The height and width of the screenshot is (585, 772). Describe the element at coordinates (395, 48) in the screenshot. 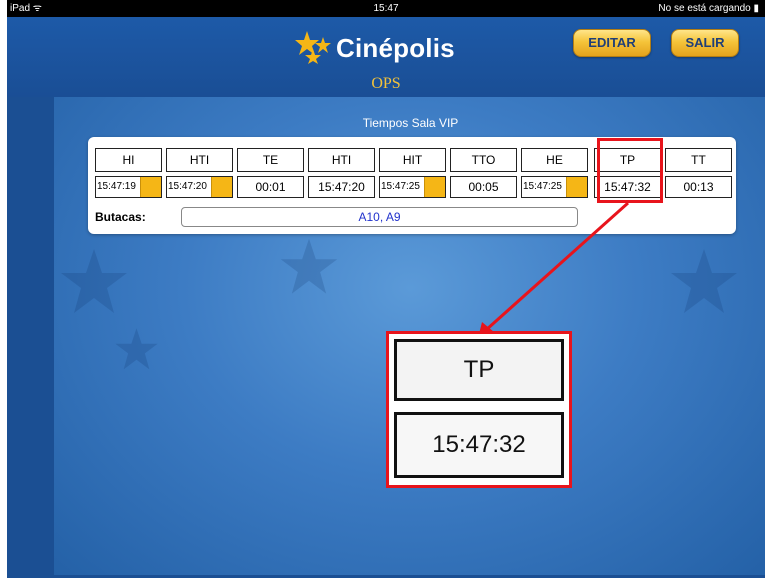

I see `logo-text: Cinépolis` at that location.